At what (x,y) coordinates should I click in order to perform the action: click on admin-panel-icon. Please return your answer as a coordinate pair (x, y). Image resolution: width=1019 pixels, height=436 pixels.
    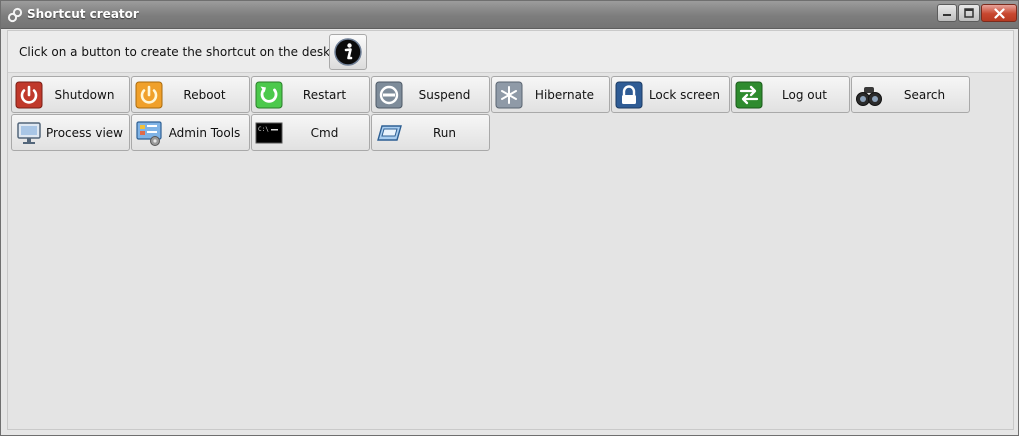
    Looking at the image, I should click on (149, 133).